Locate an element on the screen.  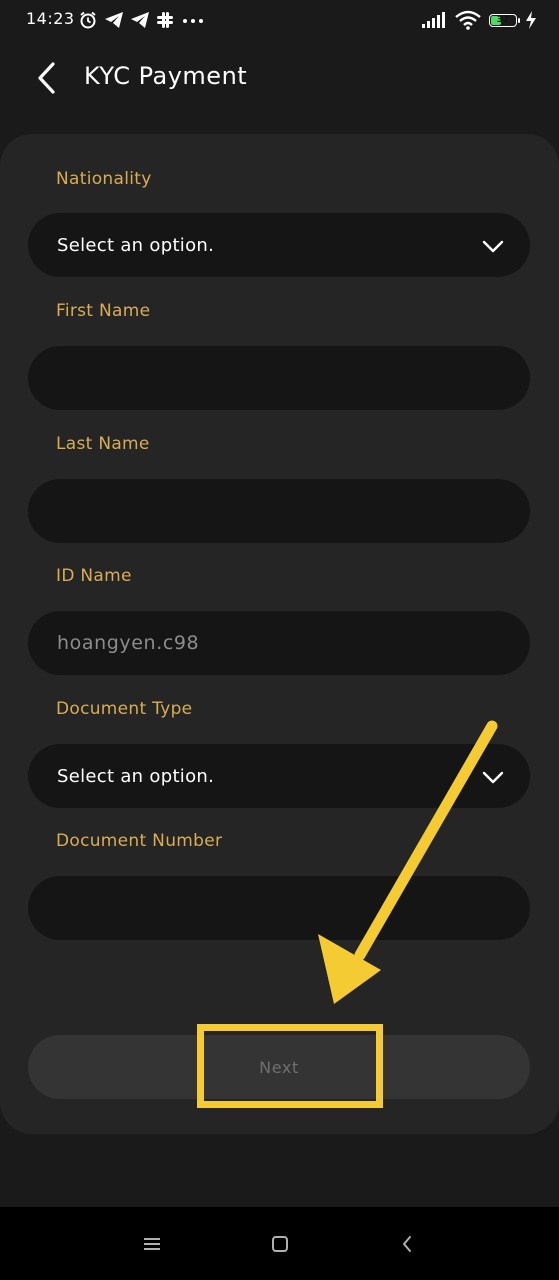
charging-icon is located at coordinates (531, 20).